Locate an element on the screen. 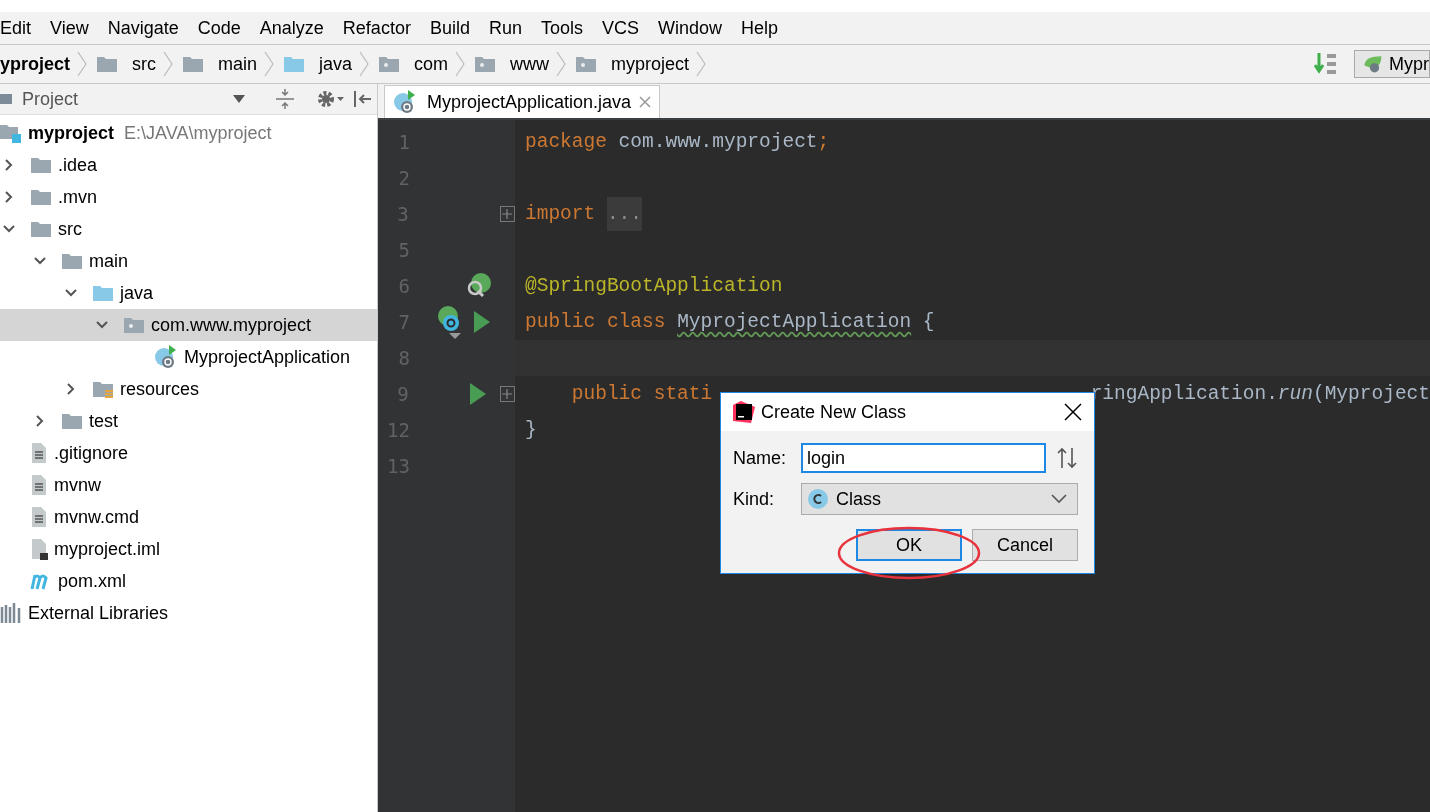  tree-item: mvnw is located at coordinates (188, 485).